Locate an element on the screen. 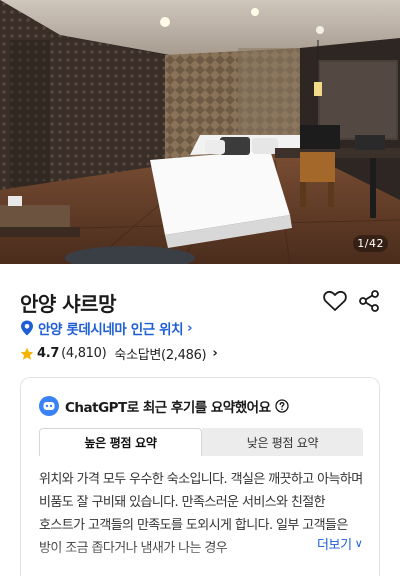  hotel-name: 안양 샤르망 is located at coordinates (68, 304).